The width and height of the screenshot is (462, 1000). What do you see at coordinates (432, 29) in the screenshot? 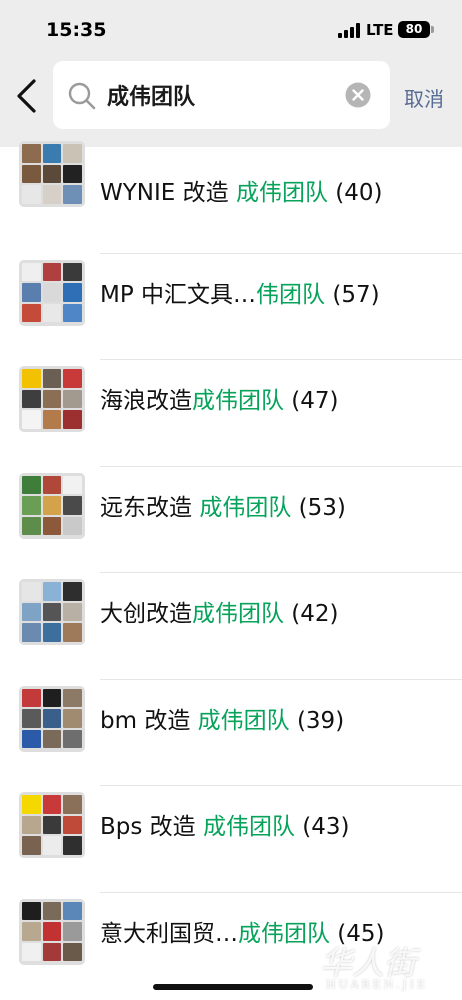
I see `battery-tip` at bounding box center [432, 29].